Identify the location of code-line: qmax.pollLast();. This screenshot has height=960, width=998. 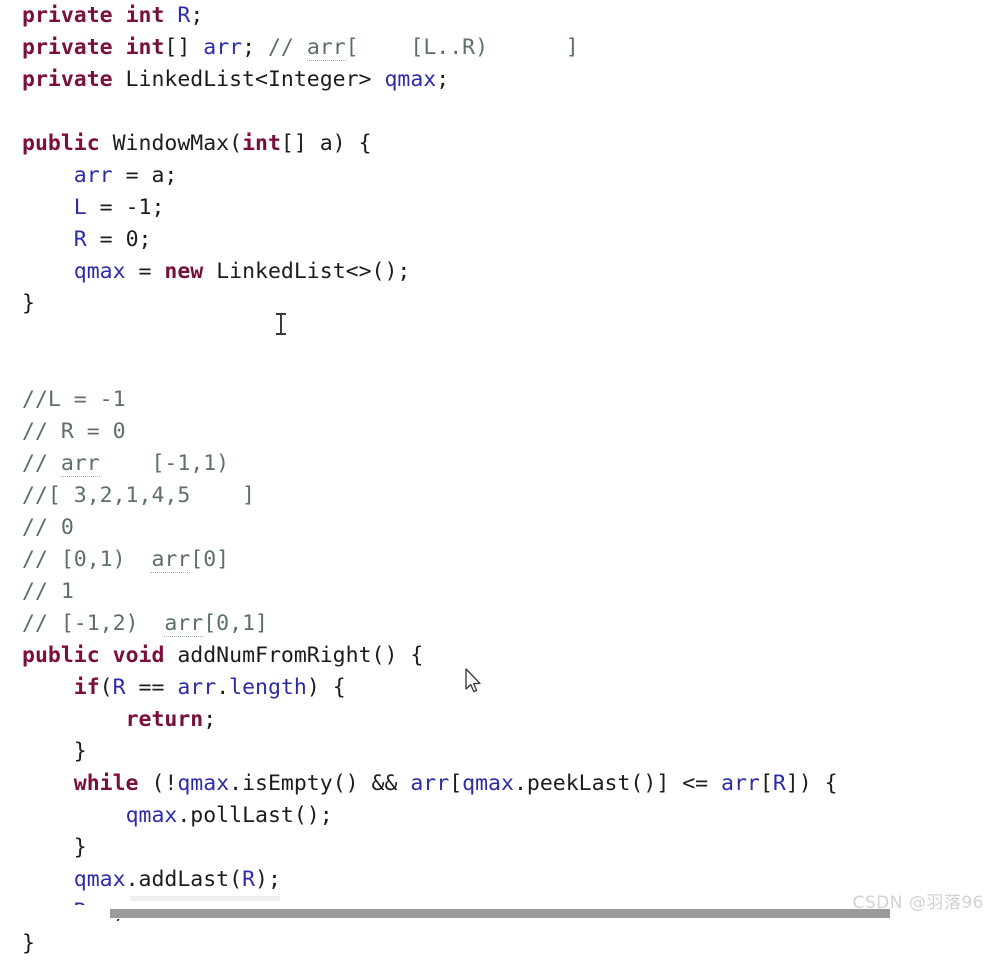
(499, 816).